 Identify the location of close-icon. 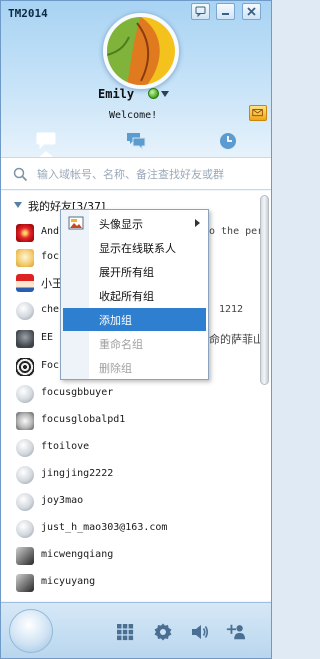
(251, 11).